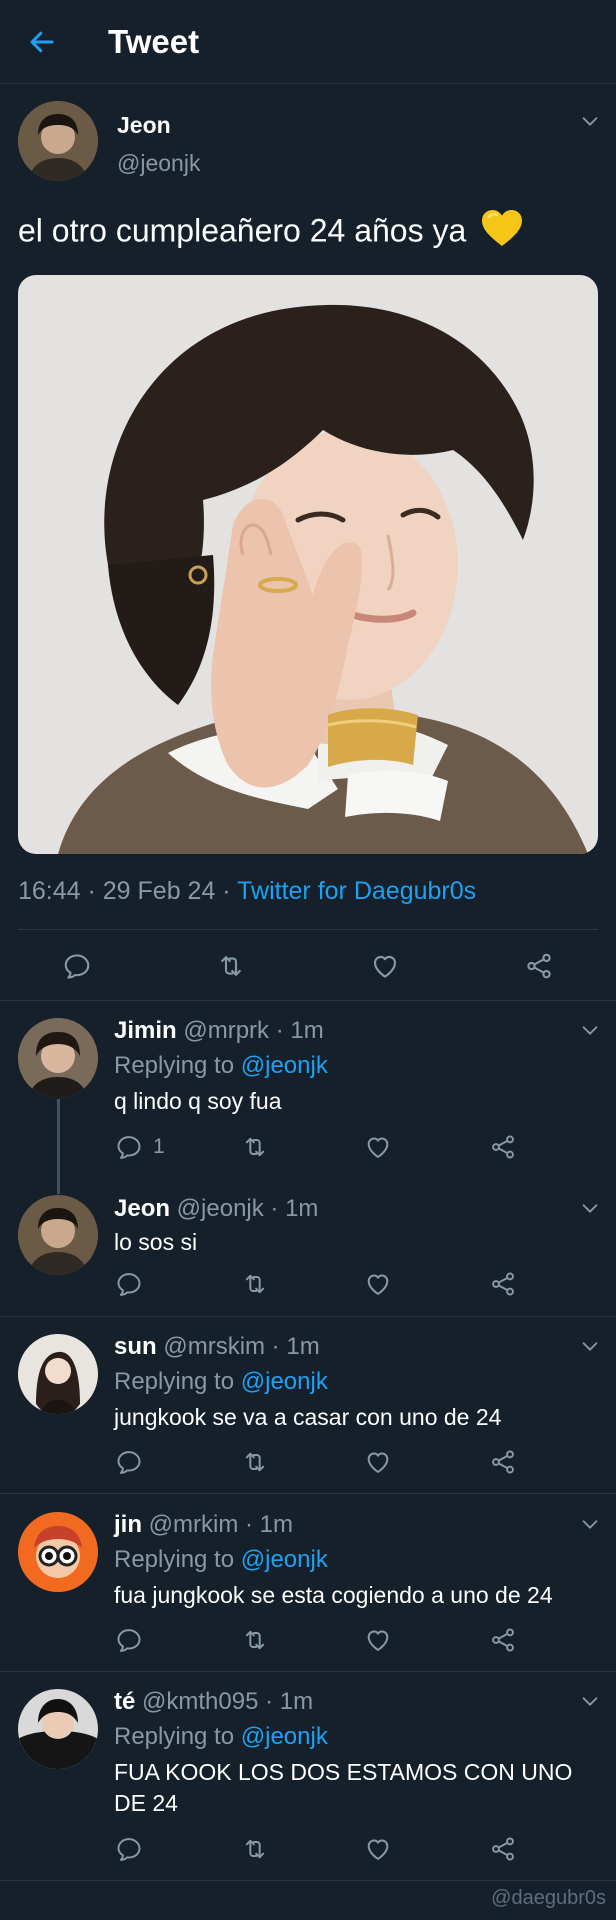 The height and width of the screenshot is (1920, 616). Describe the element at coordinates (128, 1524) in the screenshot. I see `reply-author-name: jin` at that location.